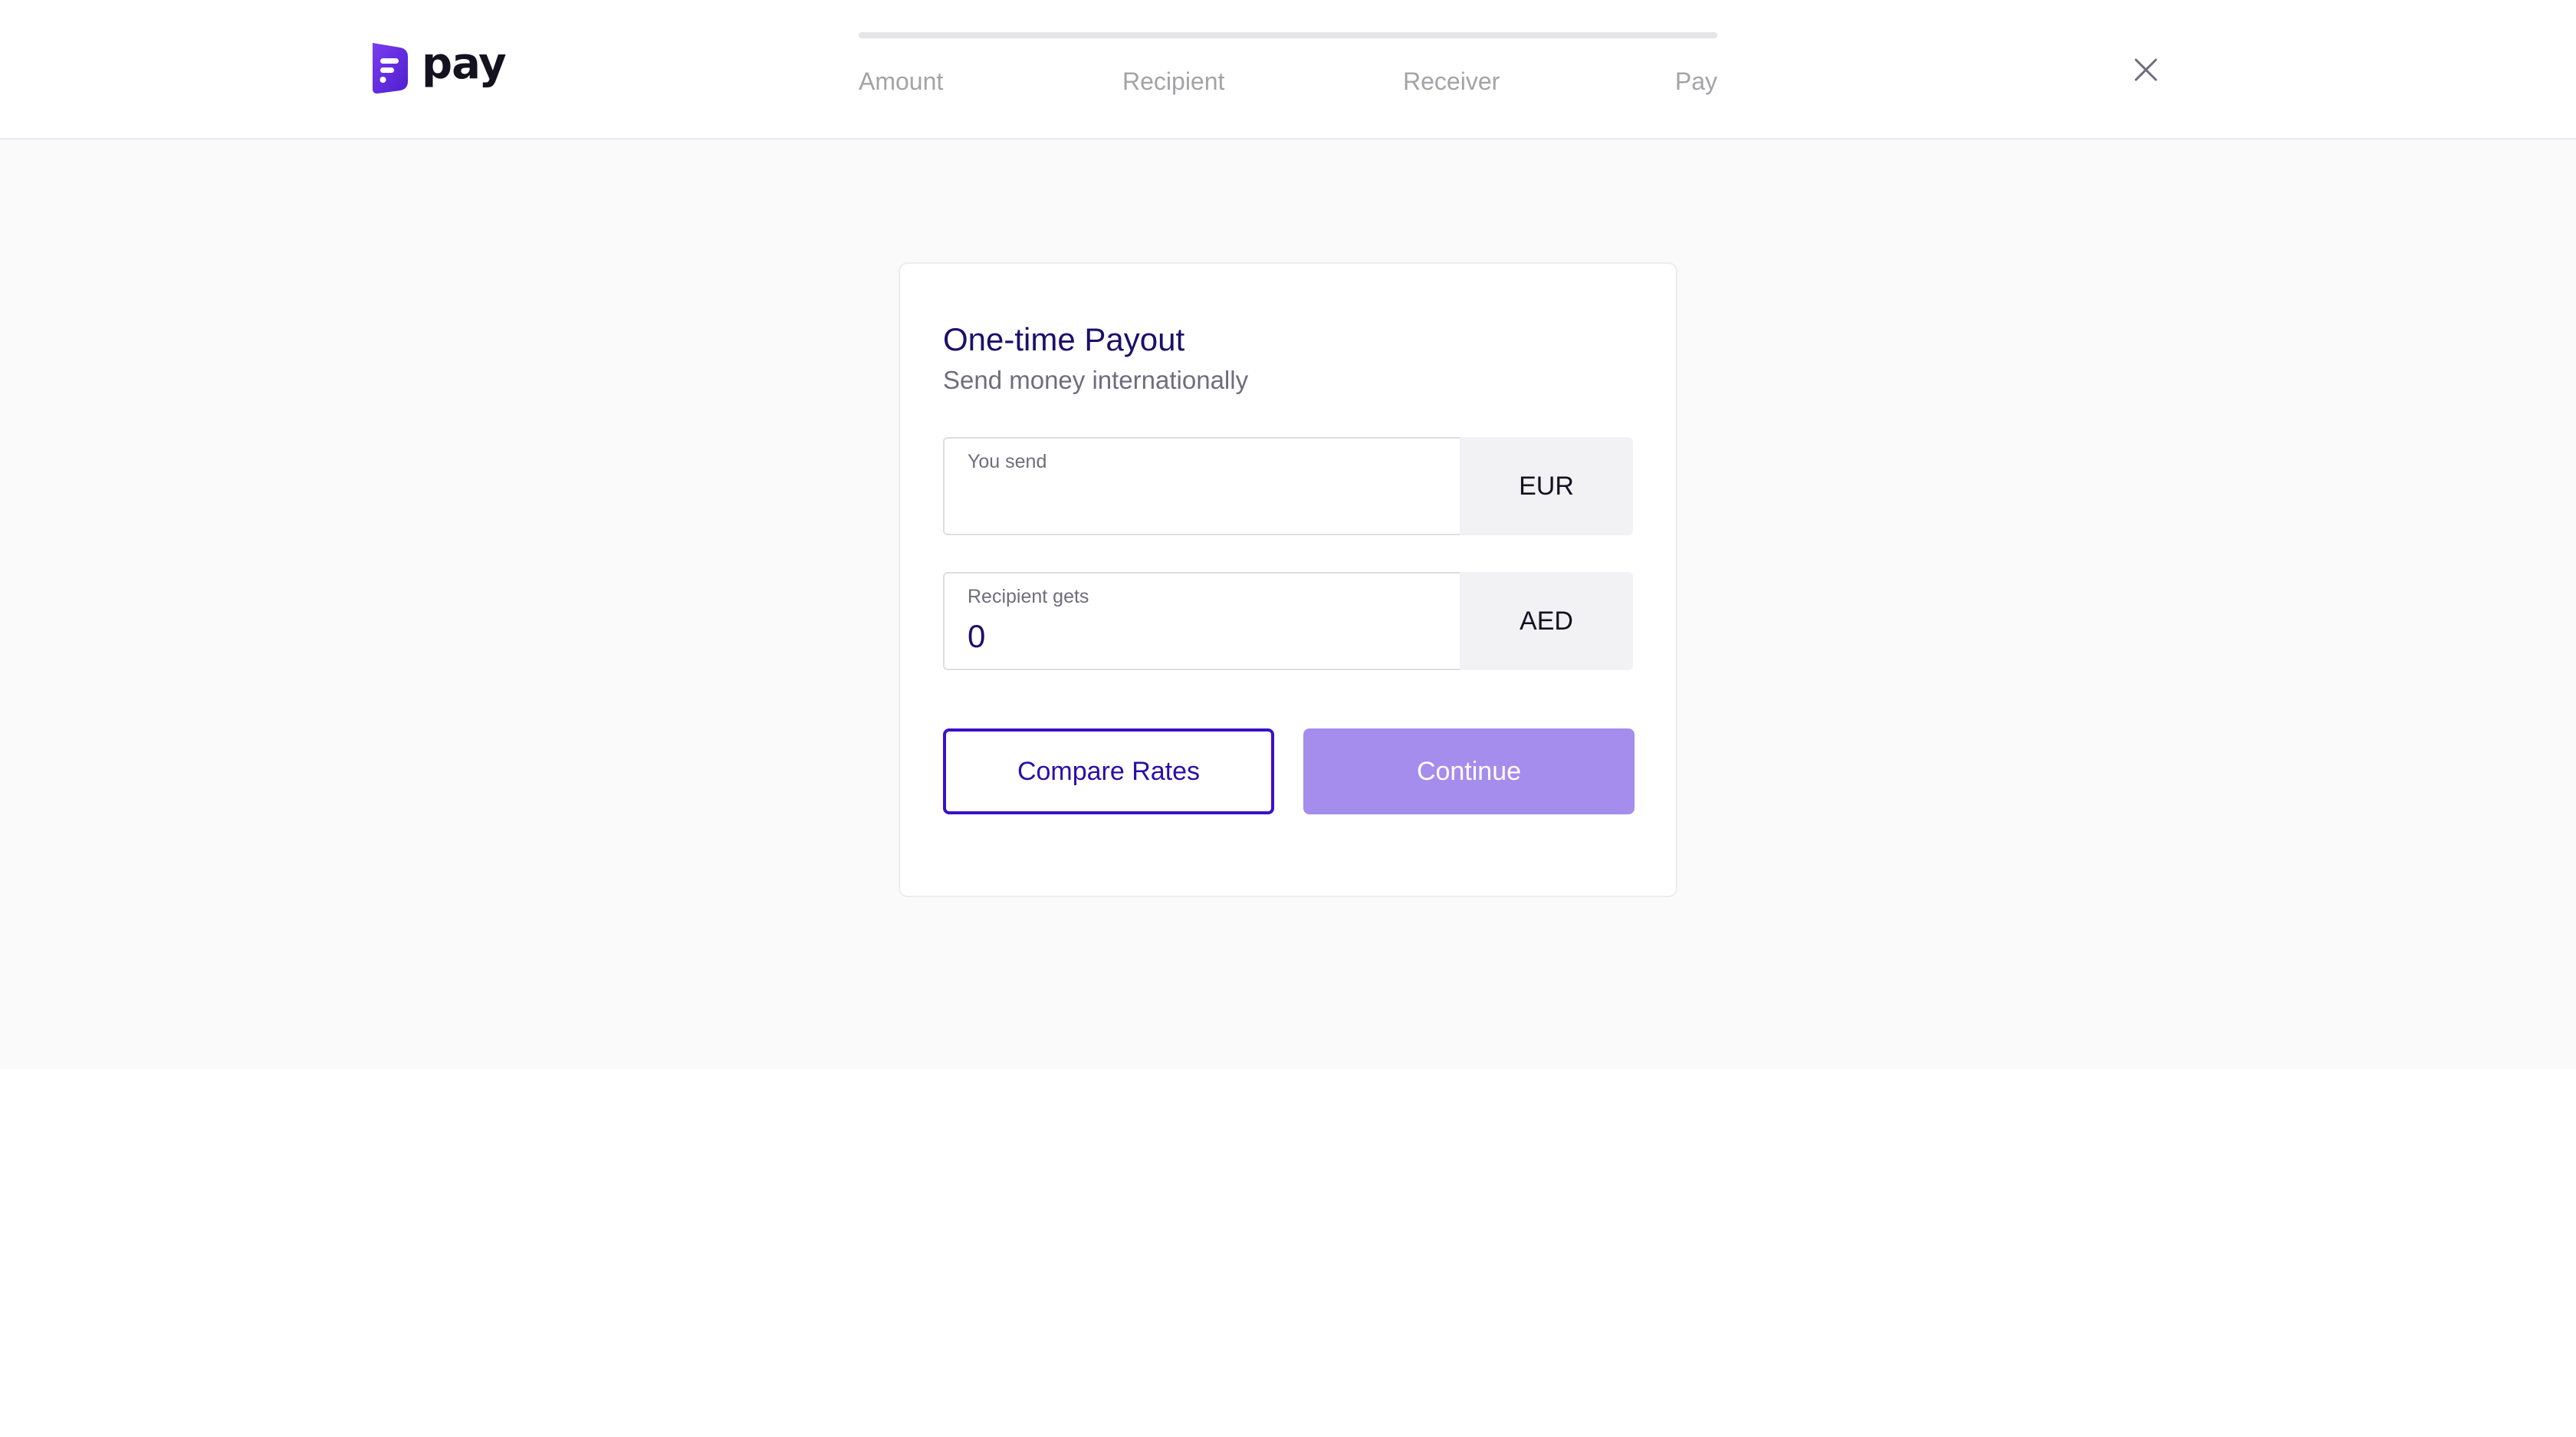 The image size is (2576, 1437). I want to click on send-amount-field: You send, so click(1201, 486).